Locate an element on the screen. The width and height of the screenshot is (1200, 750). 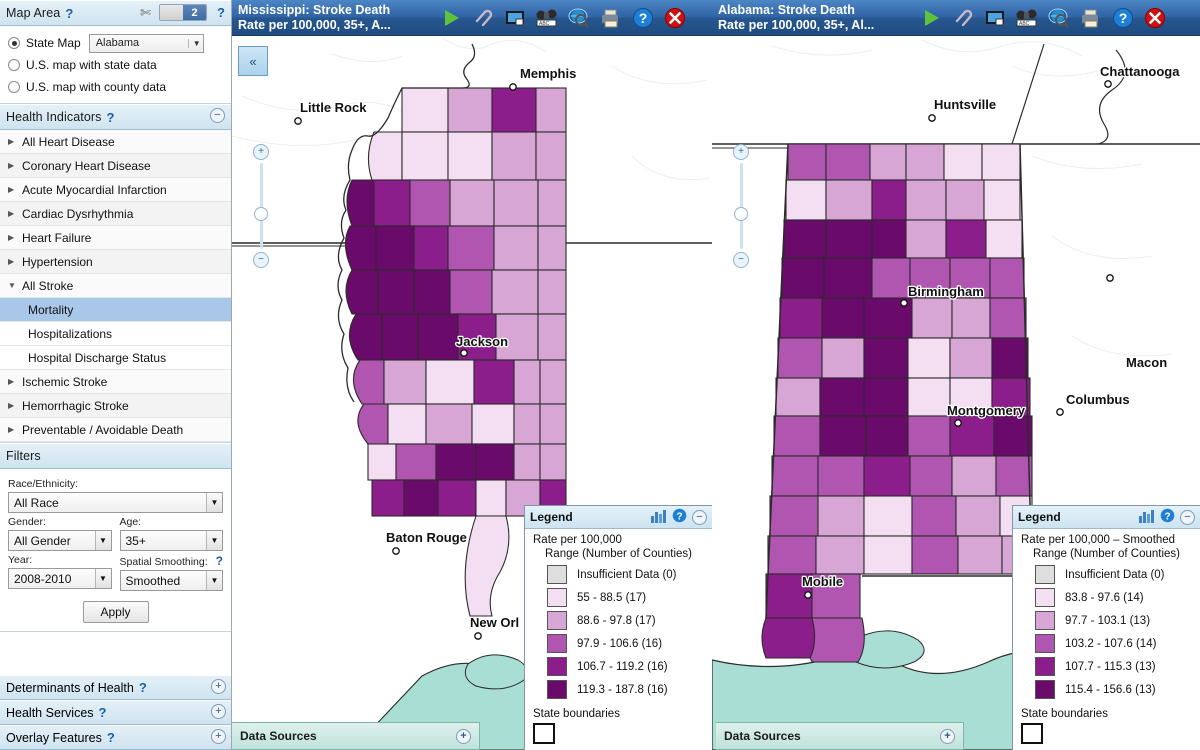
overlay-features-help-icon: ? is located at coordinates (111, 737).